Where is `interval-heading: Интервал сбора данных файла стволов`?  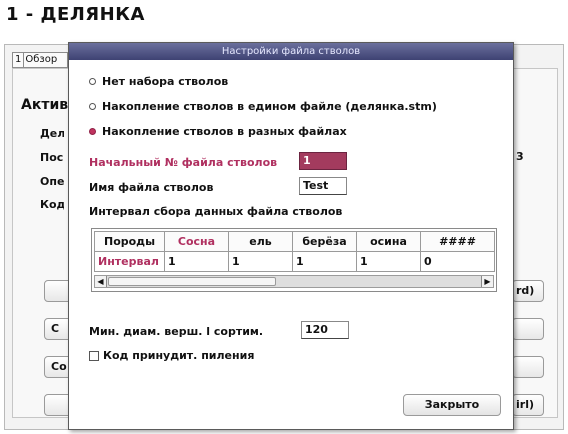 interval-heading: Интервал сбора данных файла стволов is located at coordinates (216, 211).